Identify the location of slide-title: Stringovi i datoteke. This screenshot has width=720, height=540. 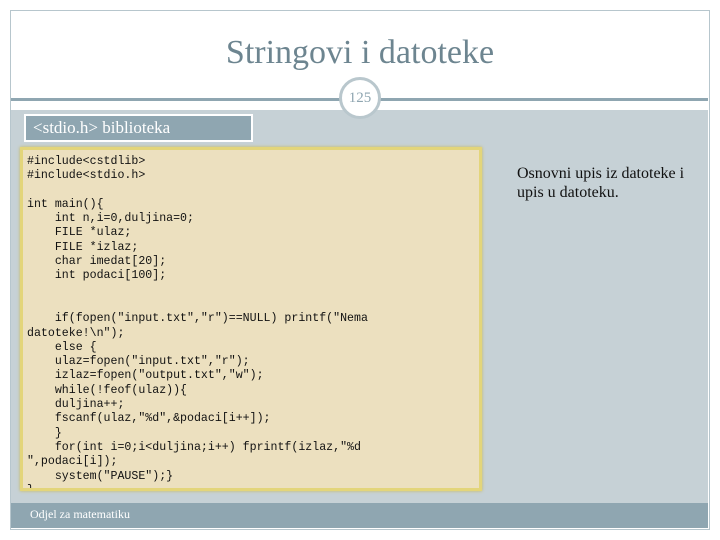
(360, 52).